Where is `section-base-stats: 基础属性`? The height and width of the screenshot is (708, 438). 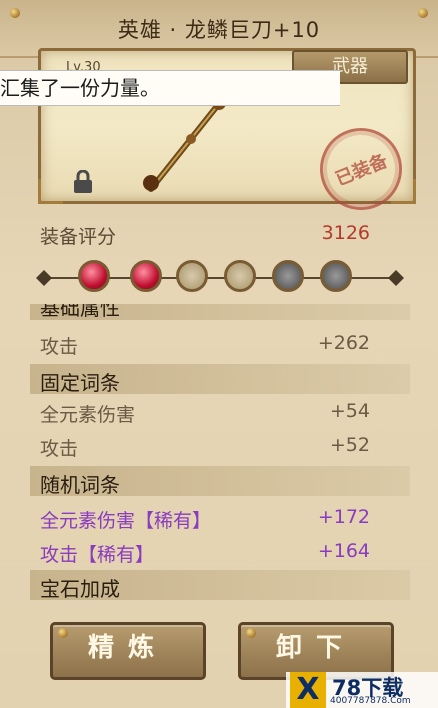 section-base-stats: 基础属性 is located at coordinates (220, 312).